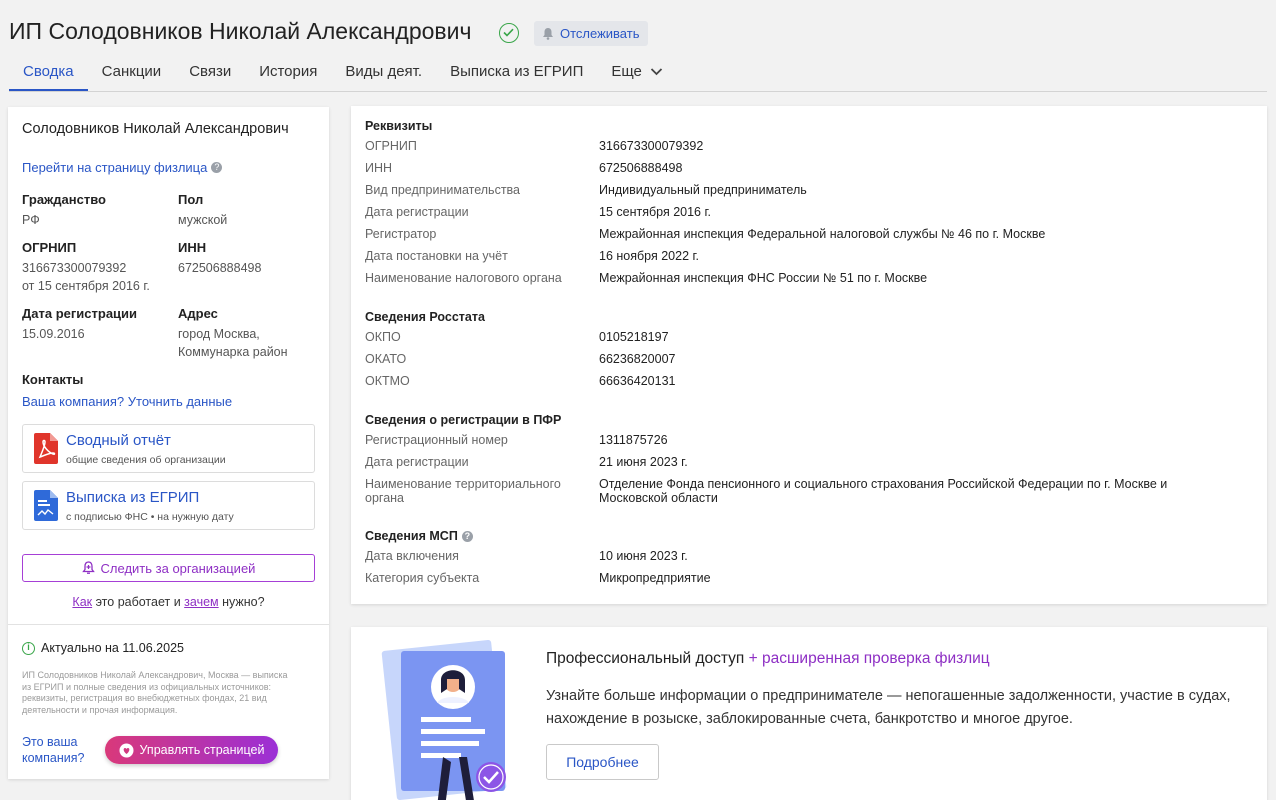  What do you see at coordinates (645, 658) in the screenshot?
I see `promo-title-main: Профессиональный доступ` at bounding box center [645, 658].